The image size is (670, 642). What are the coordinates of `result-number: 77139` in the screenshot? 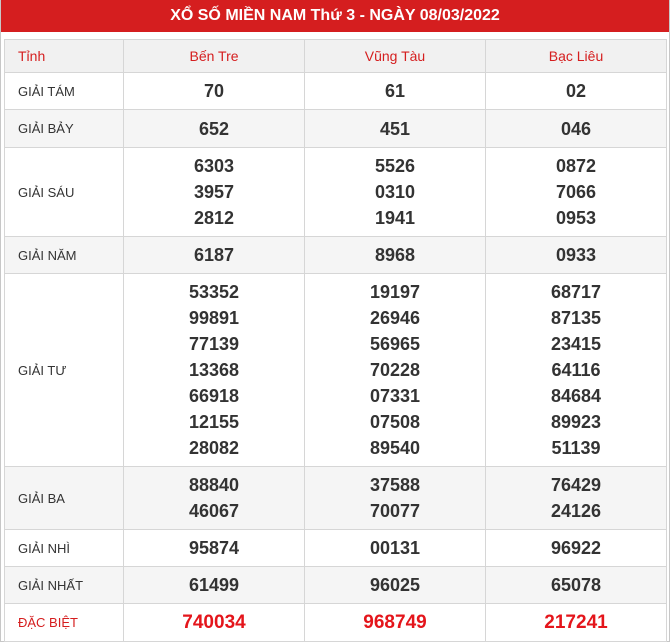 It's located at (214, 344).